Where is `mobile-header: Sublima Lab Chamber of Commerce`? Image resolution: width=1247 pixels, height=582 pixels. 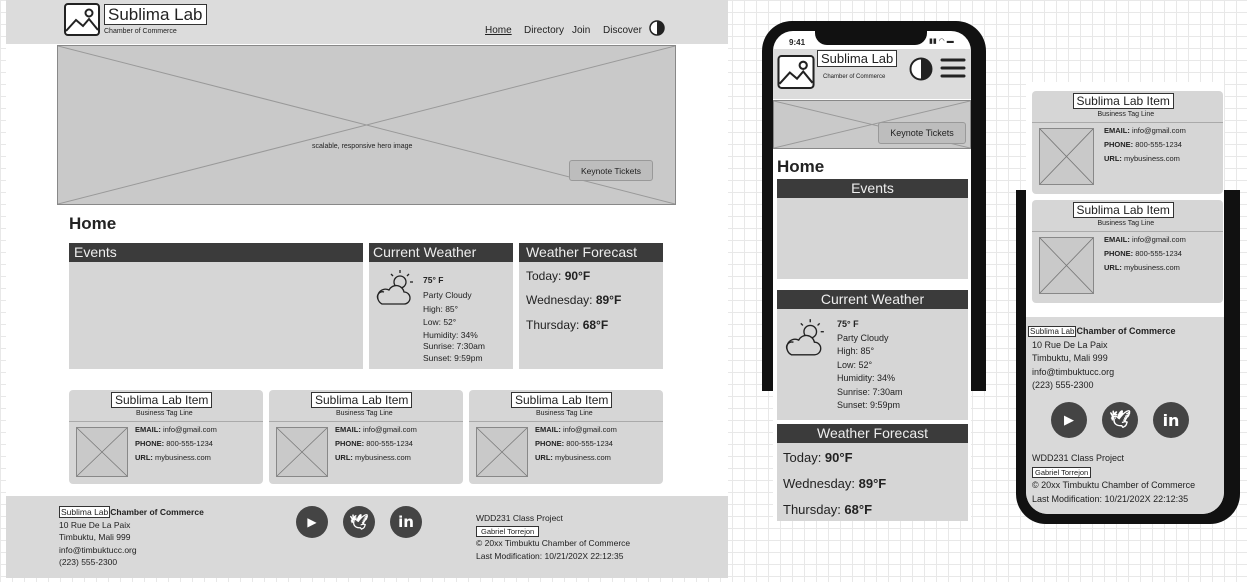 mobile-header: Sublima Lab Chamber of Commerce is located at coordinates (872, 74).